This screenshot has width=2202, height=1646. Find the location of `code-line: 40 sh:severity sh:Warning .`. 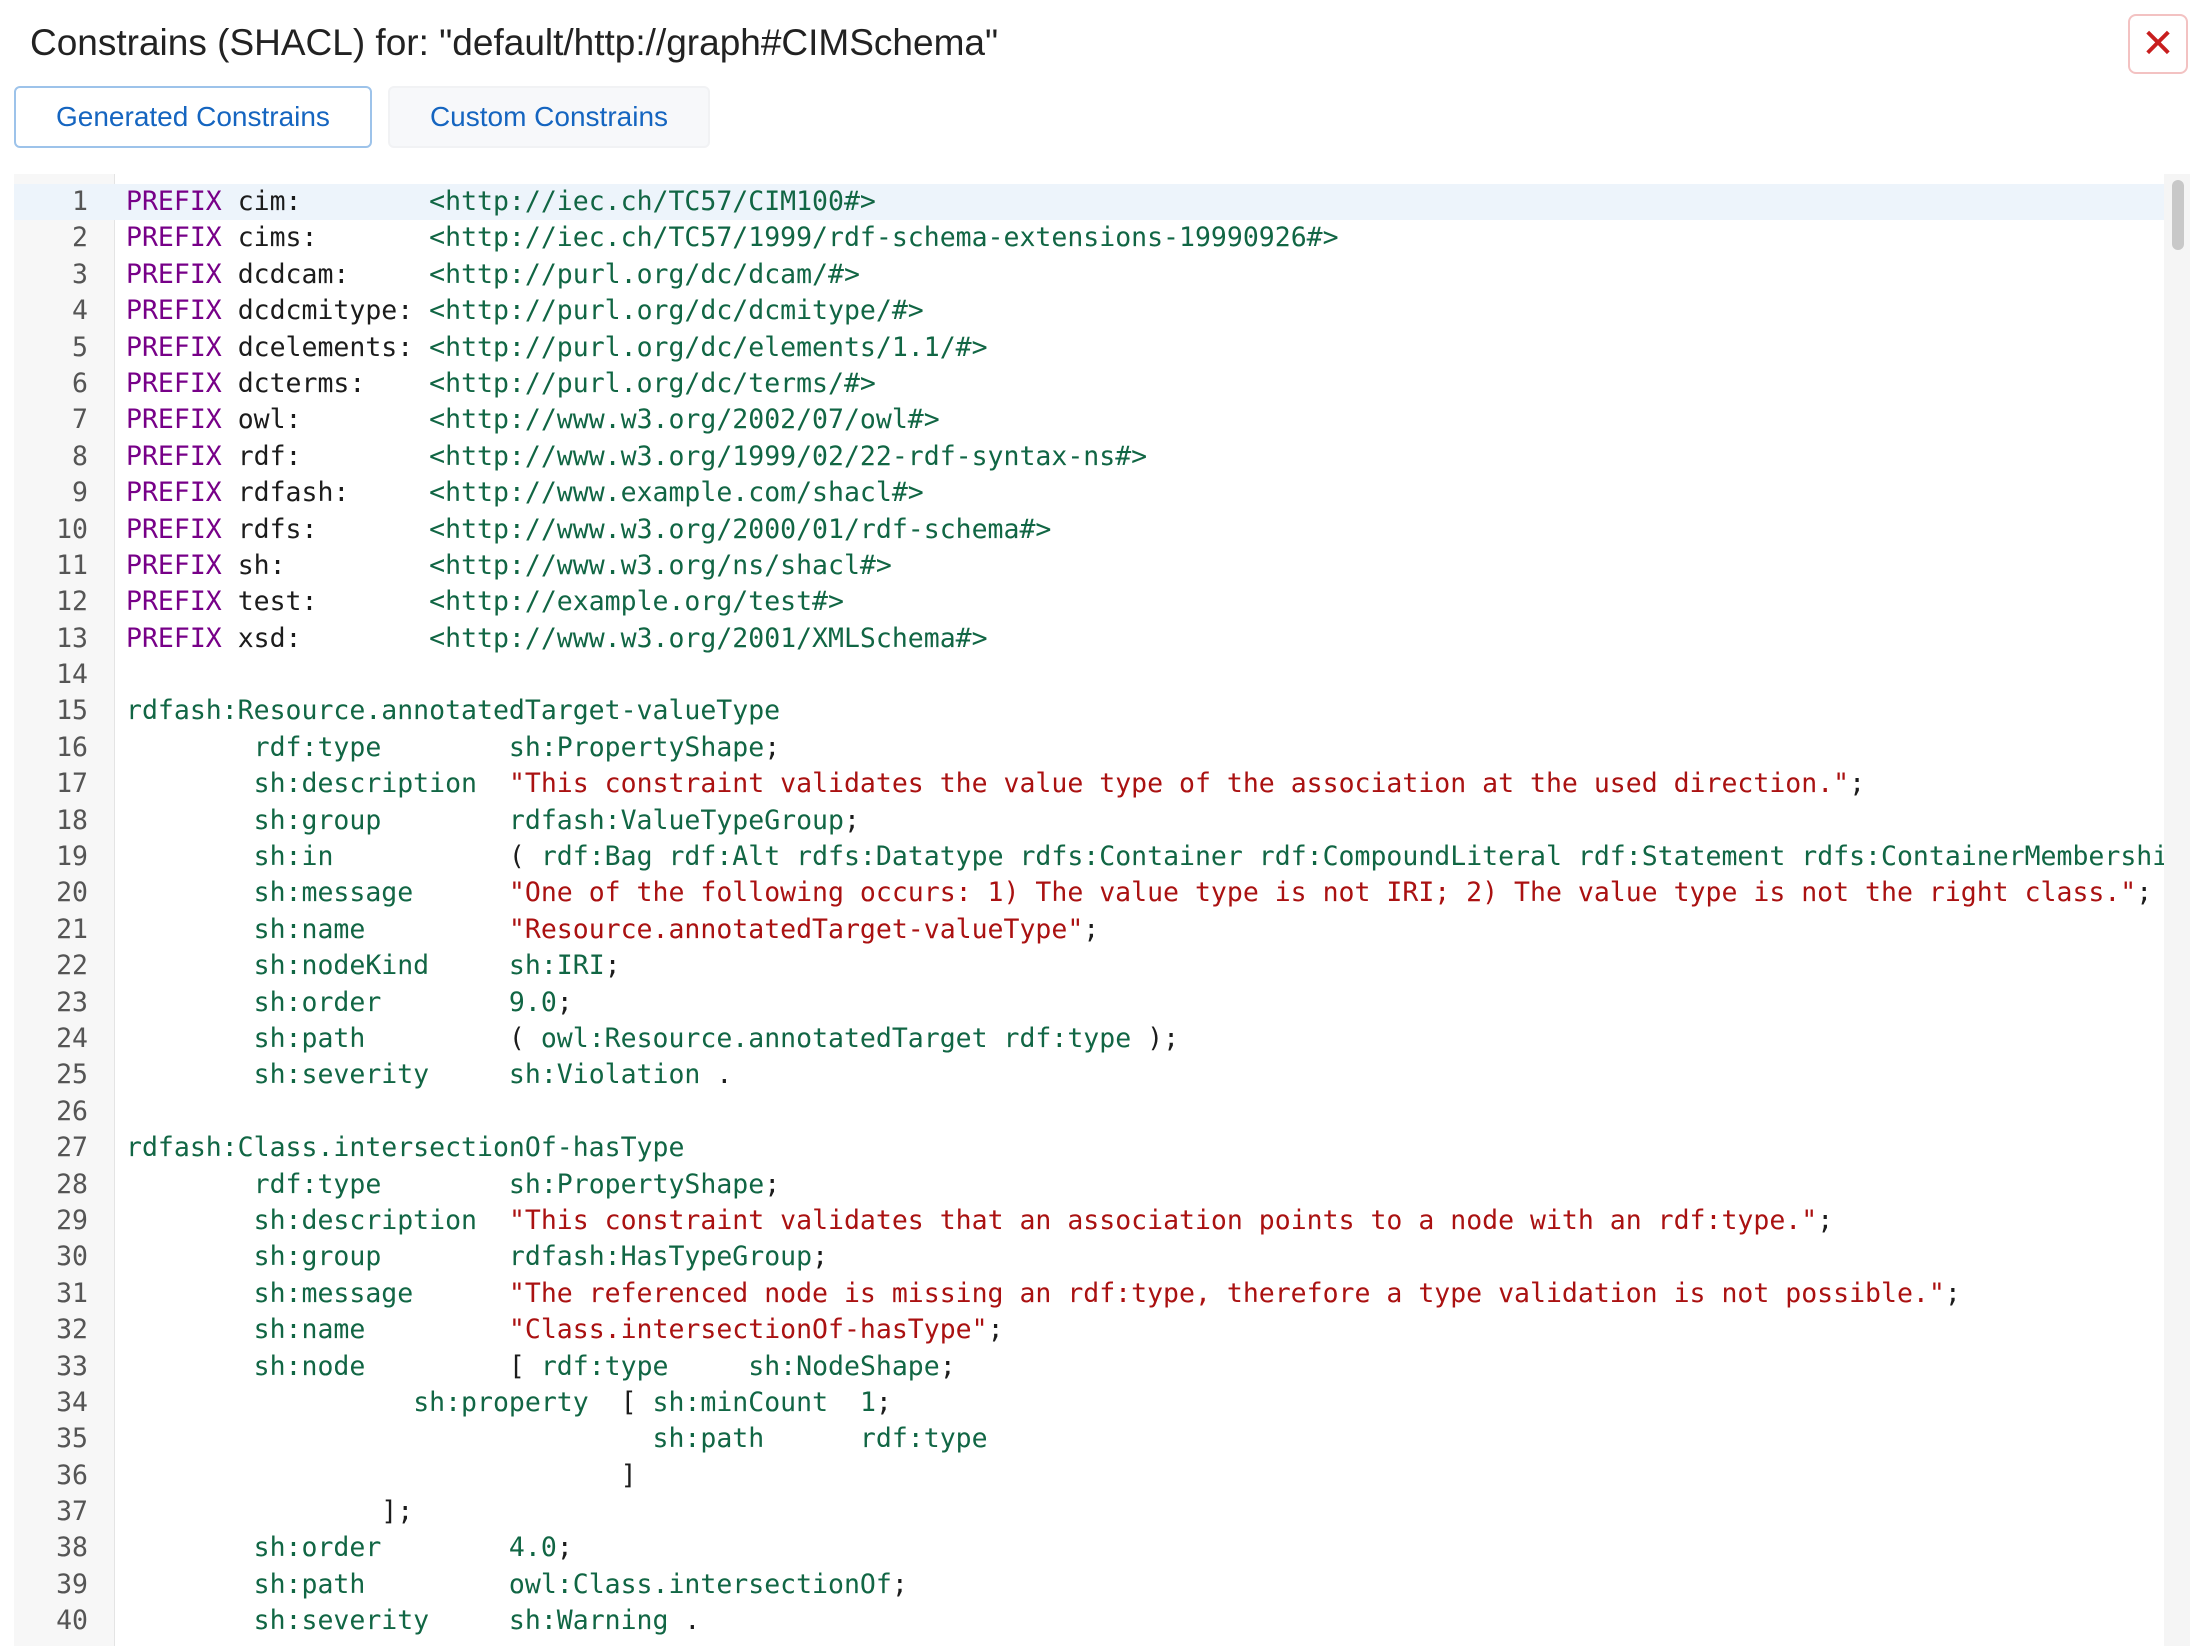

code-line: 40 sh:severity sh:Warning . is located at coordinates (1089, 1621).